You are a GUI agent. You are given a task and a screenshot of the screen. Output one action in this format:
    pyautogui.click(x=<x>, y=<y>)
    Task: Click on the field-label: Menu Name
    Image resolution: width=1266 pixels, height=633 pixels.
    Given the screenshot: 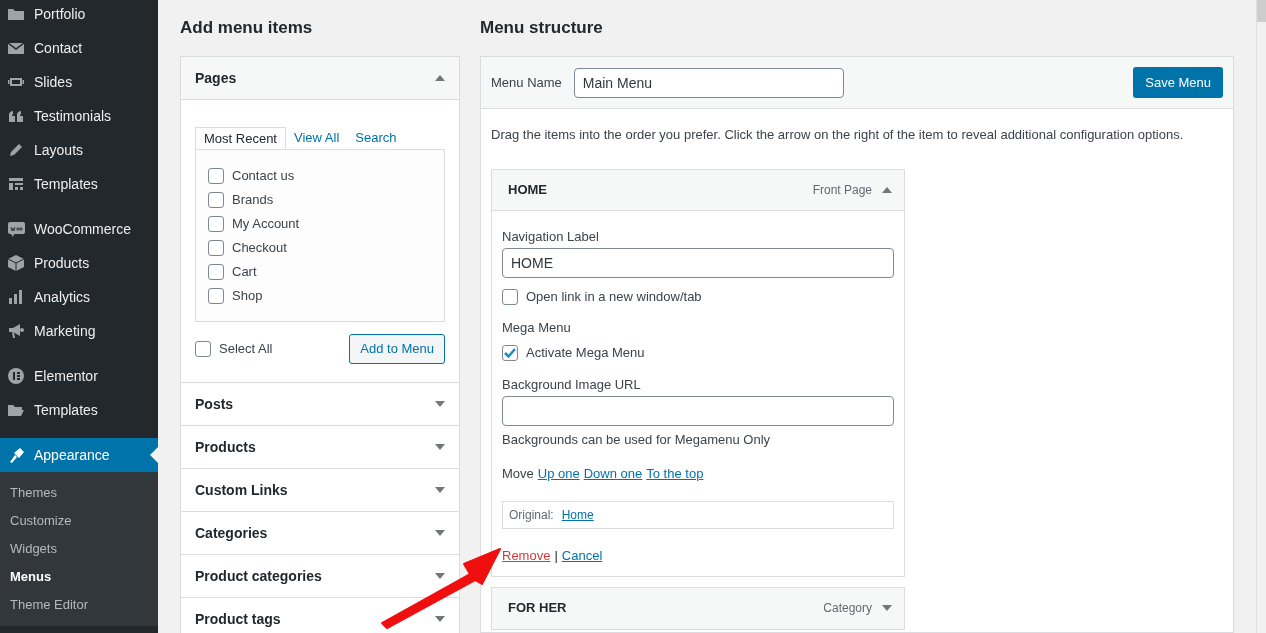 What is the action you would take?
    pyautogui.click(x=526, y=82)
    